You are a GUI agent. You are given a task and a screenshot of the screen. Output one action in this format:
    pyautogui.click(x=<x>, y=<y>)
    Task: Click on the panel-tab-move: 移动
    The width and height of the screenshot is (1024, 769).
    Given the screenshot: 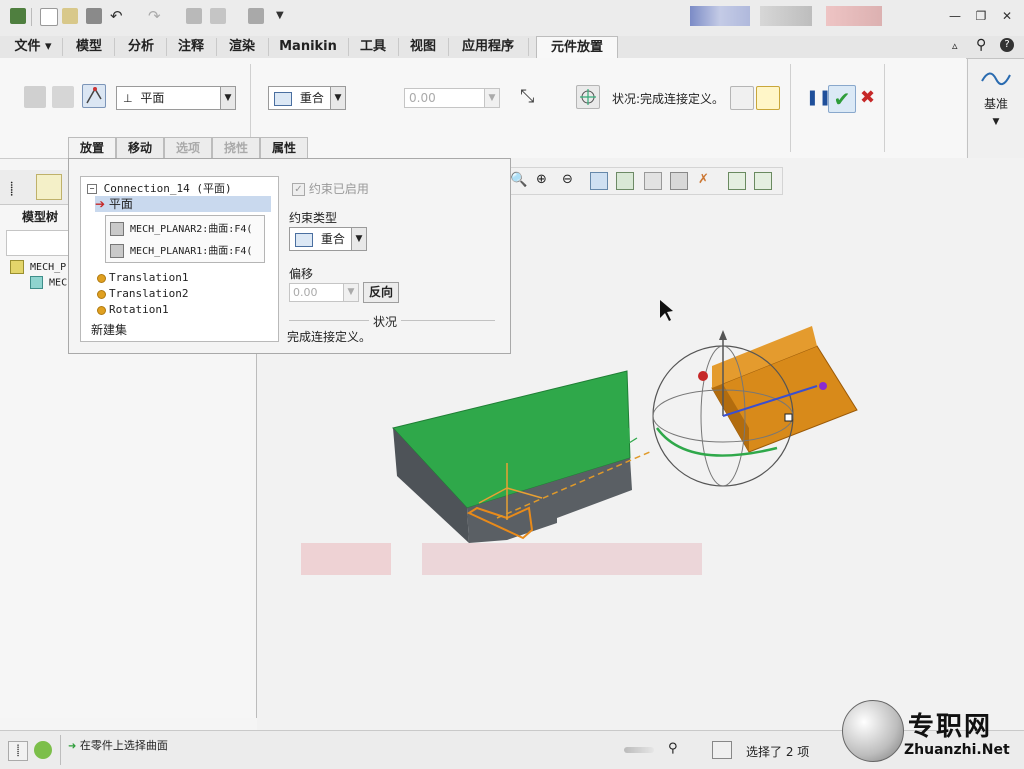 What is the action you would take?
    pyautogui.click(x=140, y=148)
    